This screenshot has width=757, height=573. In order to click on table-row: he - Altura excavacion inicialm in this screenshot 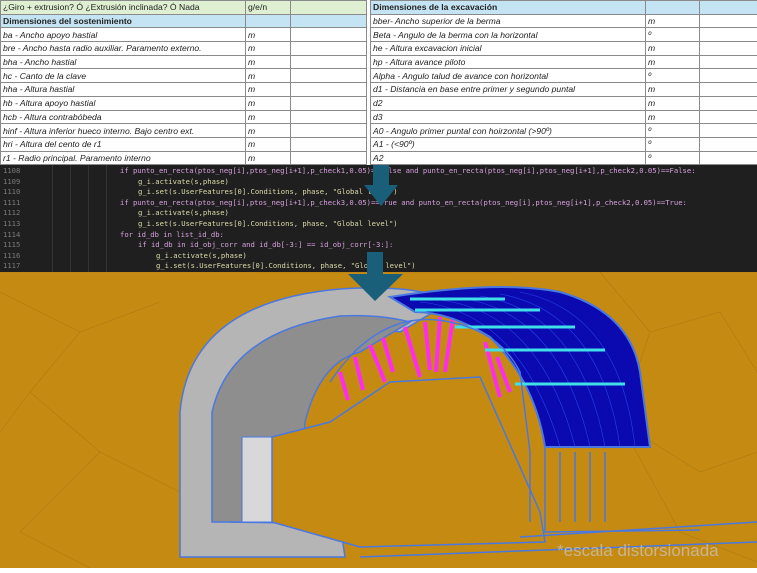, I will do `click(564, 49)`.